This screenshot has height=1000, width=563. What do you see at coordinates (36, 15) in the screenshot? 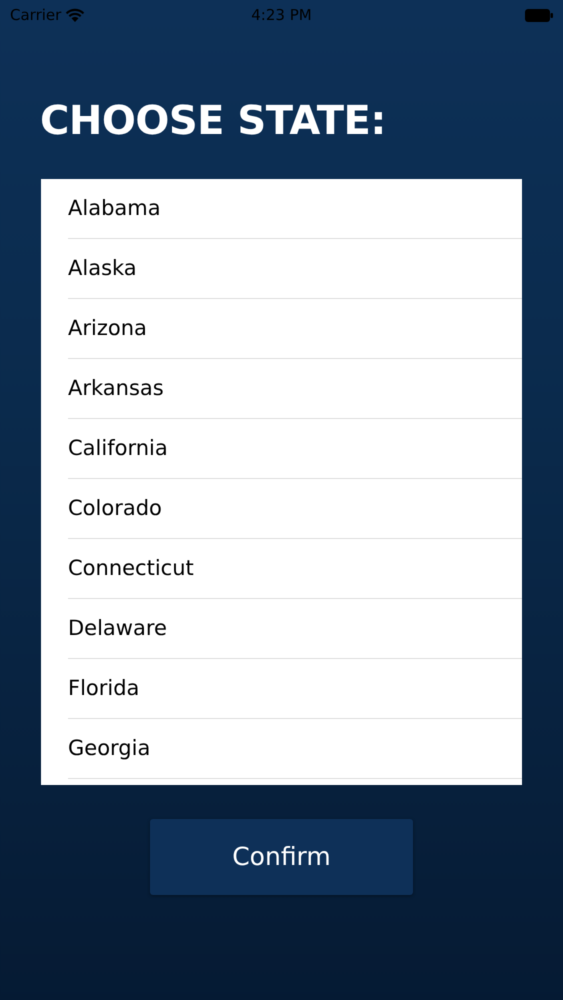
I see `carrier-label: Carrier` at bounding box center [36, 15].